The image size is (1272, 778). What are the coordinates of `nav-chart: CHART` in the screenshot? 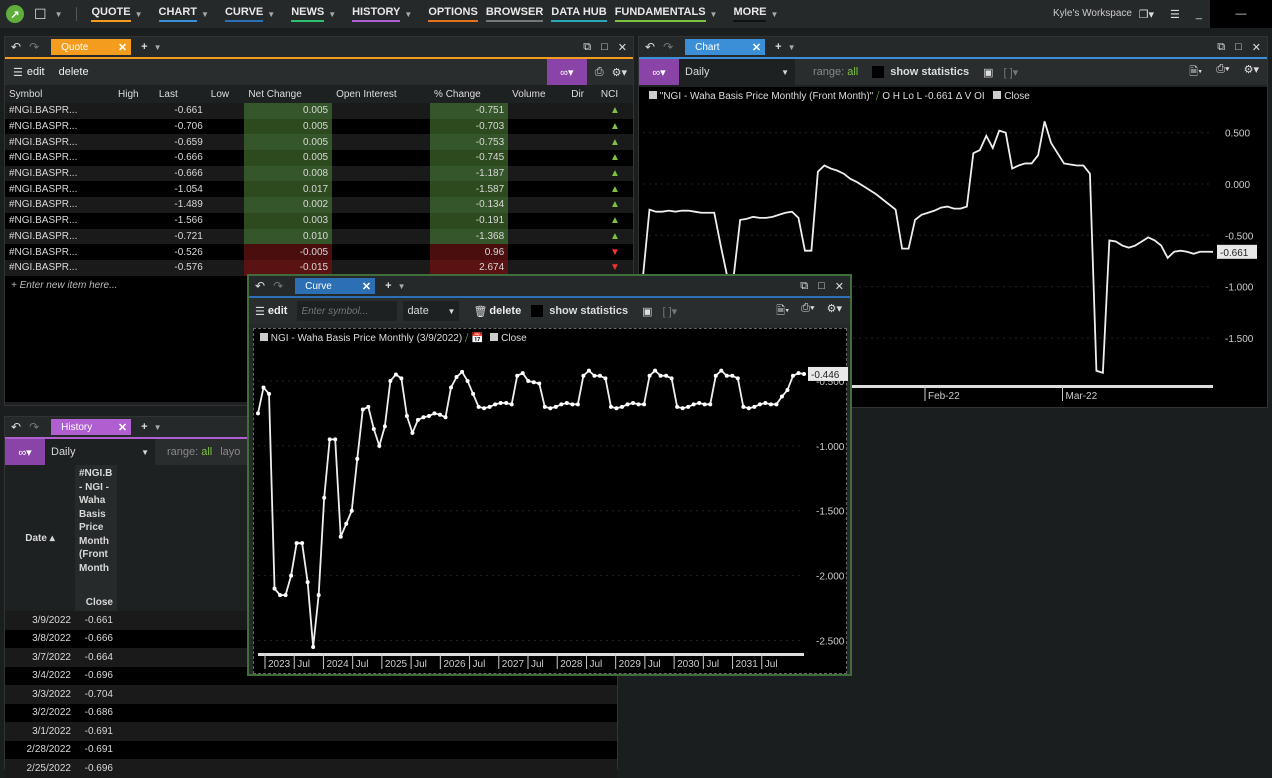 It's located at (178, 14).